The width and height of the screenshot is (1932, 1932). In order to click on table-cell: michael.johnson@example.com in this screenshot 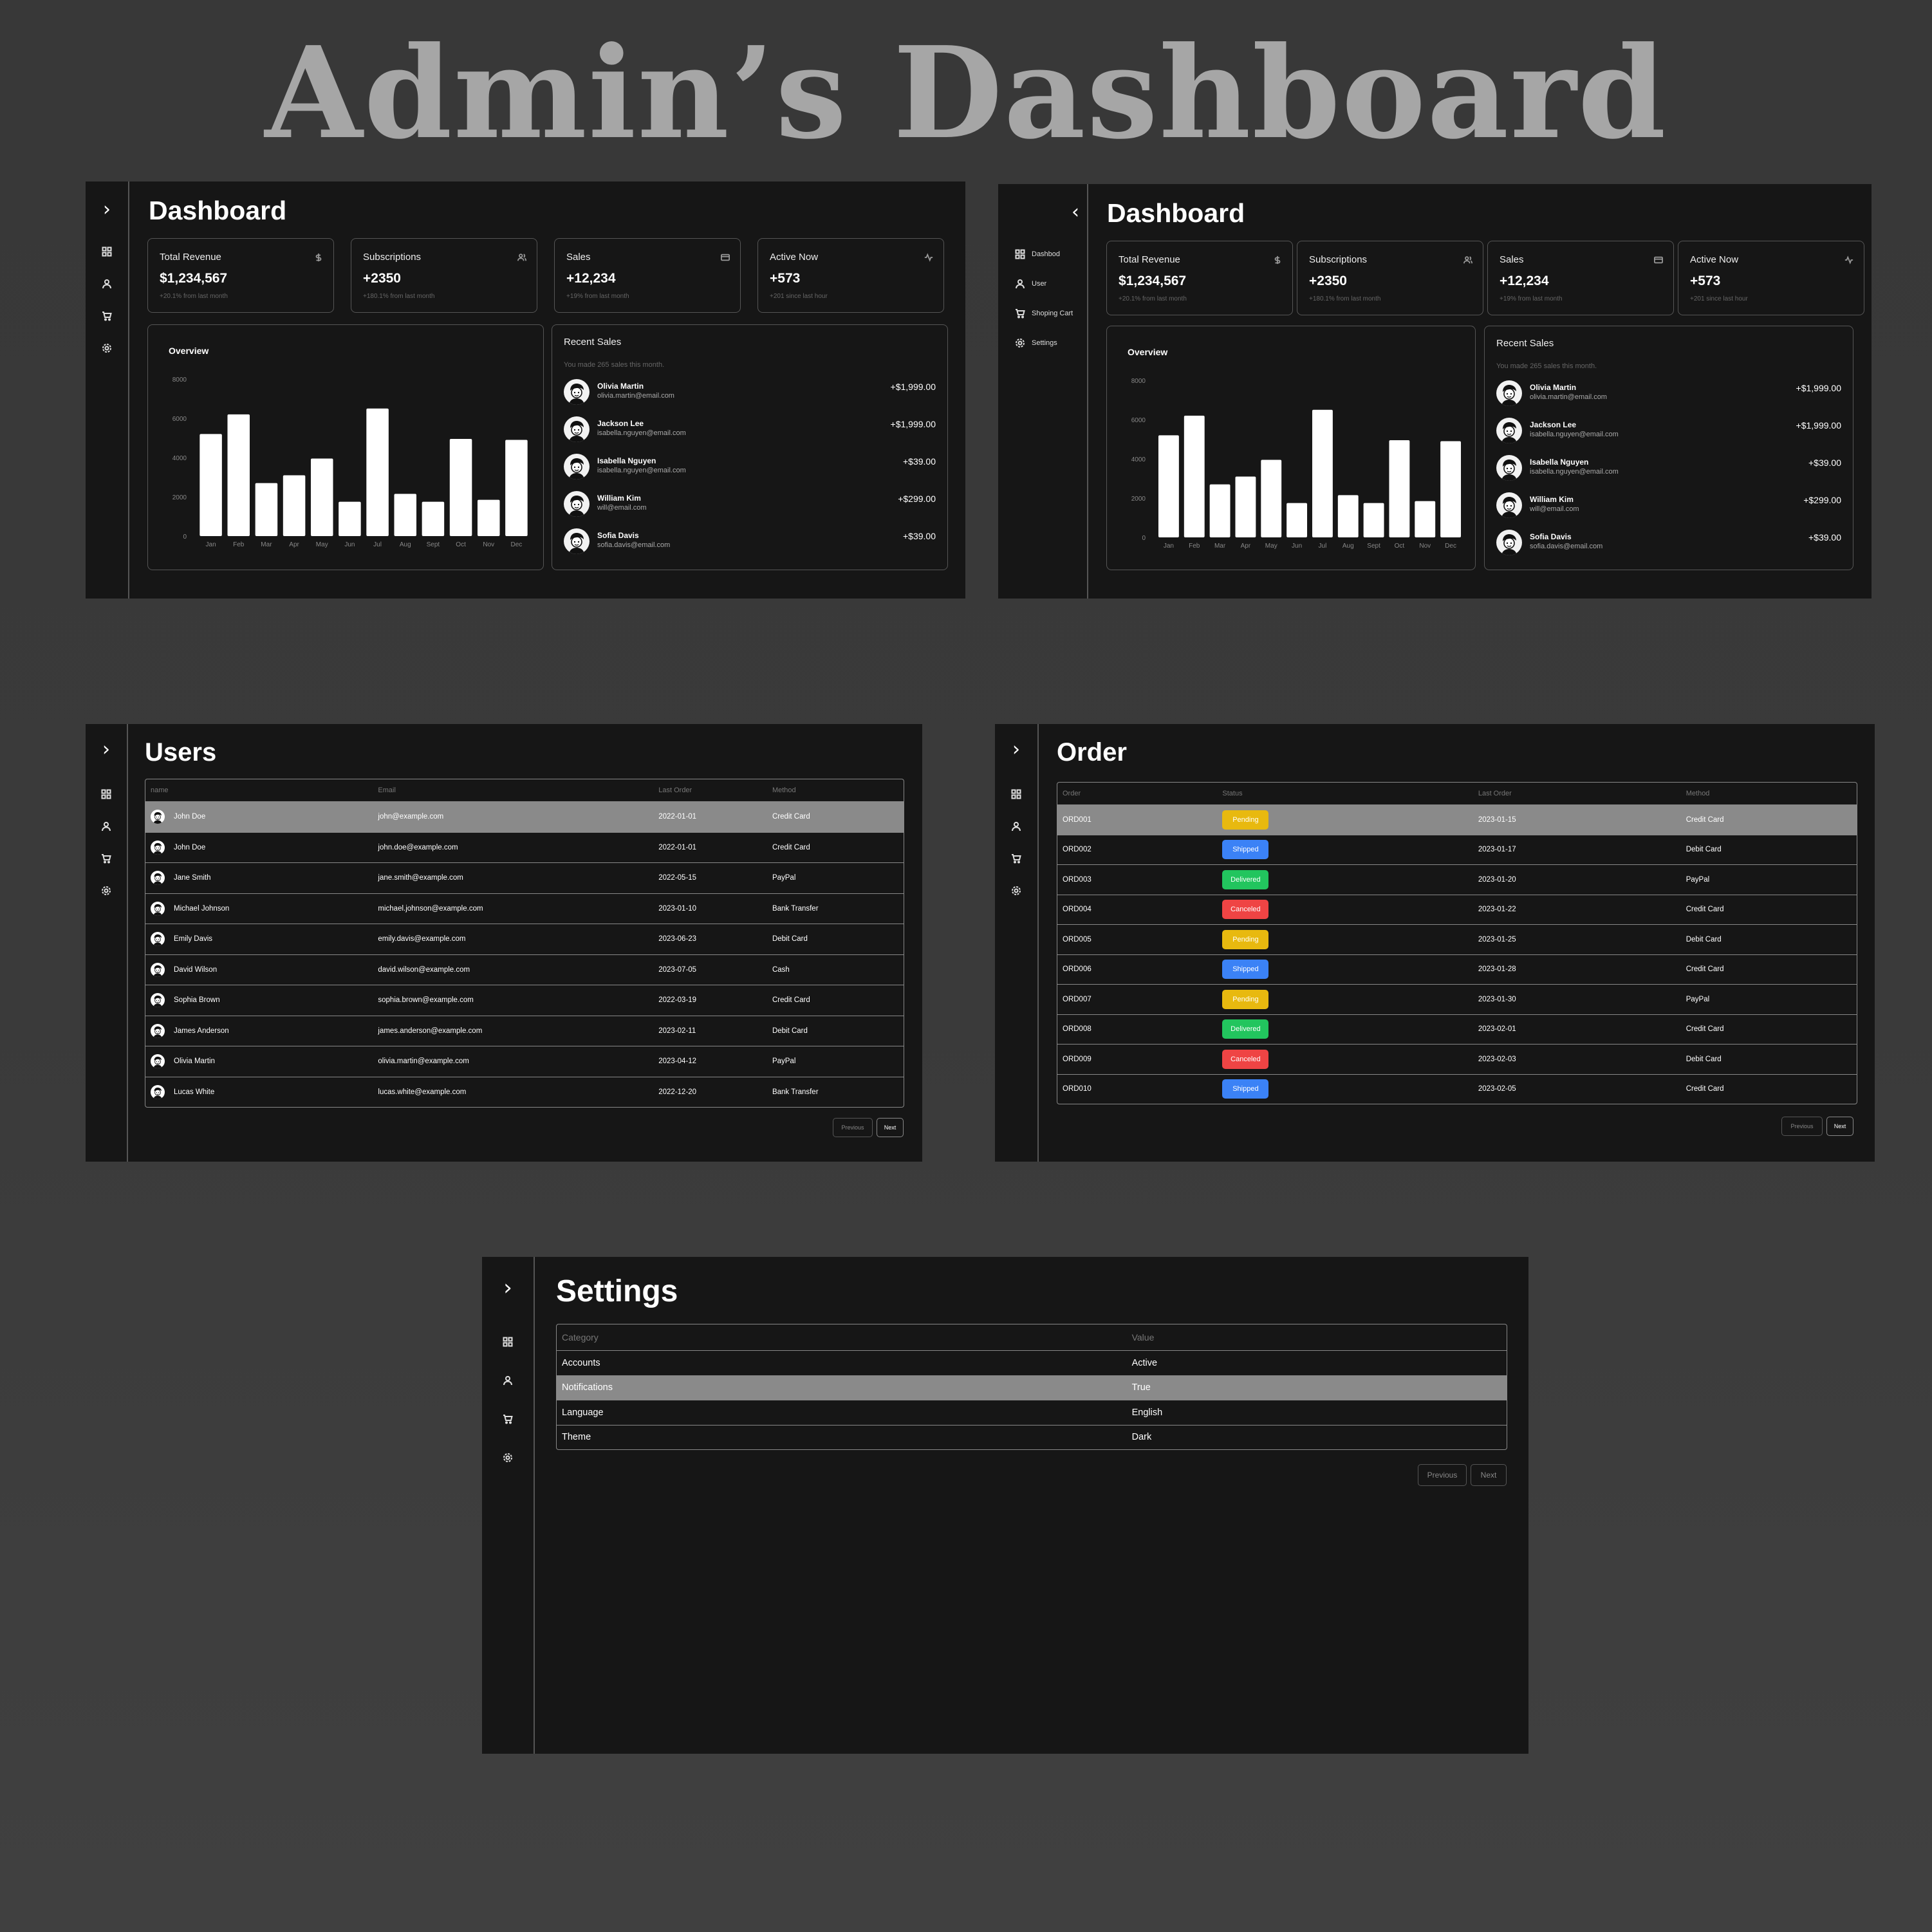, I will do `click(513, 908)`.